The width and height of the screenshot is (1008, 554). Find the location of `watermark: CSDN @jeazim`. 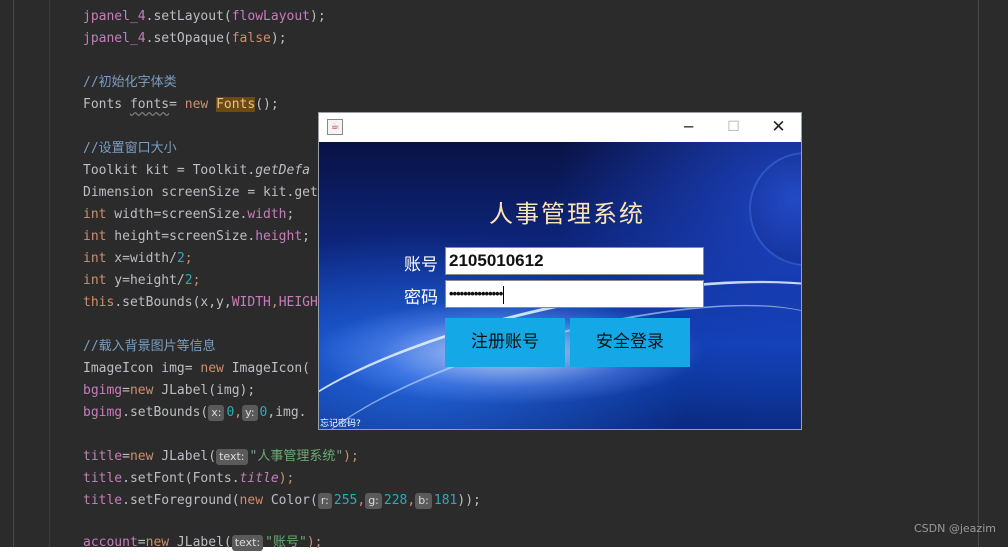

watermark: CSDN @jeazim is located at coordinates (955, 528).